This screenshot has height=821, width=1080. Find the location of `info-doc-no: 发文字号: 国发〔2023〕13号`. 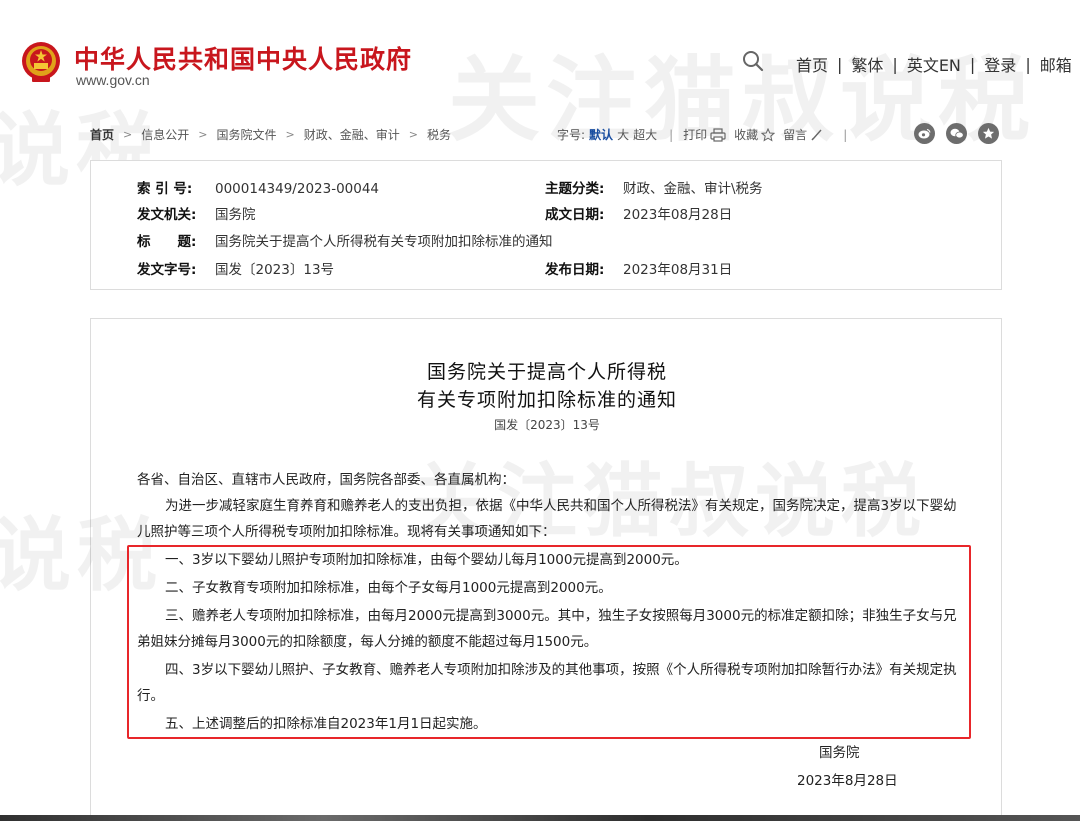

info-doc-no: 发文字号: 国发〔2023〕13号 is located at coordinates (235, 268).